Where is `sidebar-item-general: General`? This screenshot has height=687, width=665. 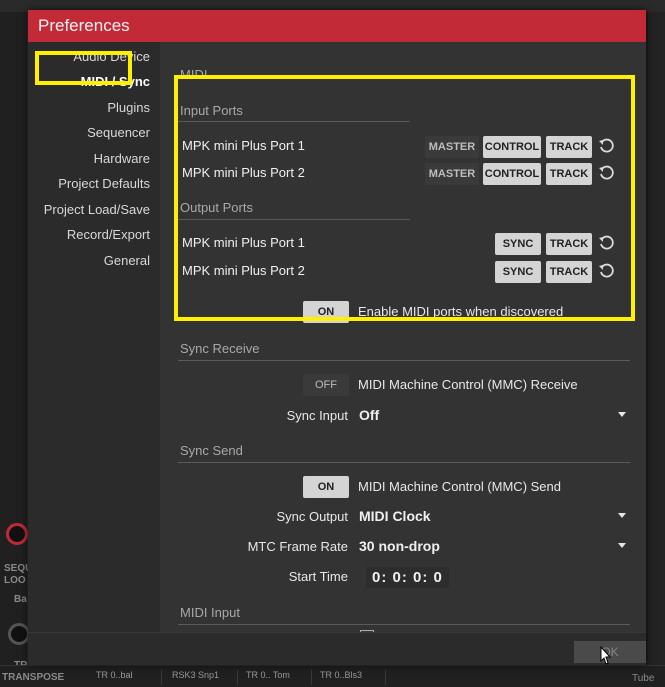
sidebar-item-general: General is located at coordinates (127, 260).